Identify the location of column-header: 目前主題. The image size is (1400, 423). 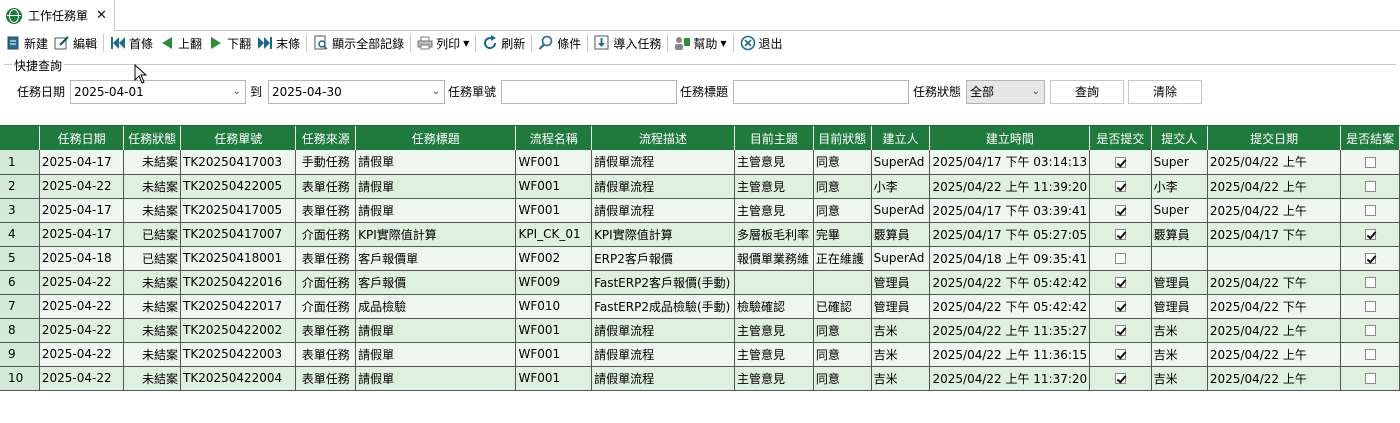
(774, 138).